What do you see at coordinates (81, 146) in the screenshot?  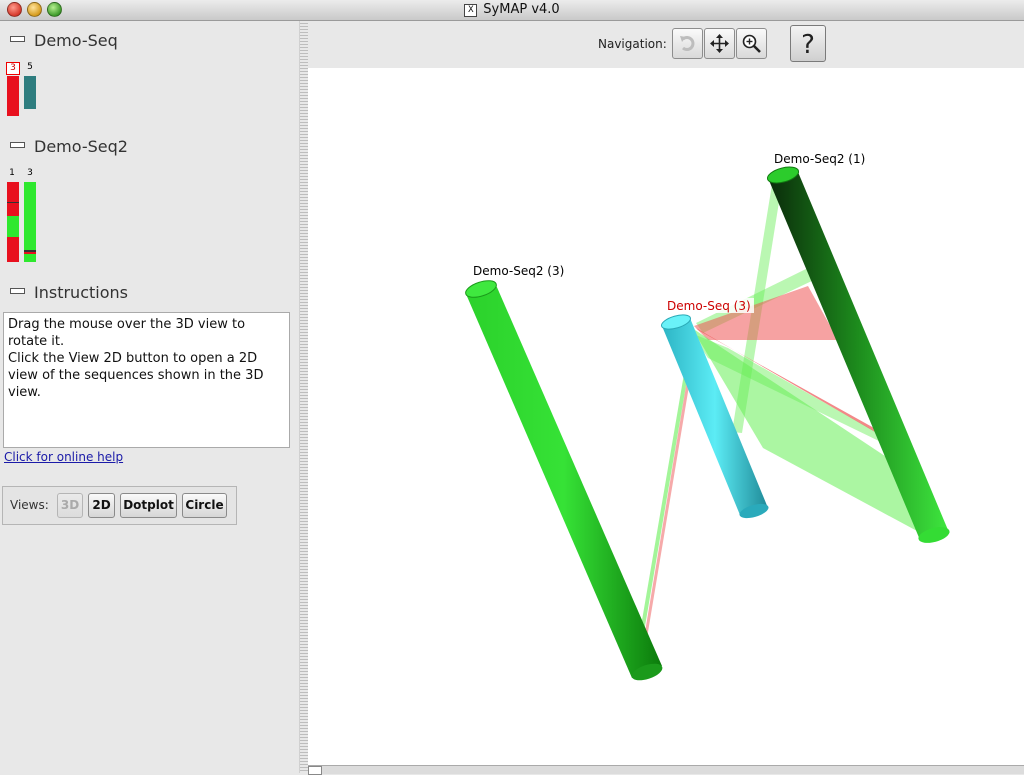 I see `section-label: Demo-Seq2` at bounding box center [81, 146].